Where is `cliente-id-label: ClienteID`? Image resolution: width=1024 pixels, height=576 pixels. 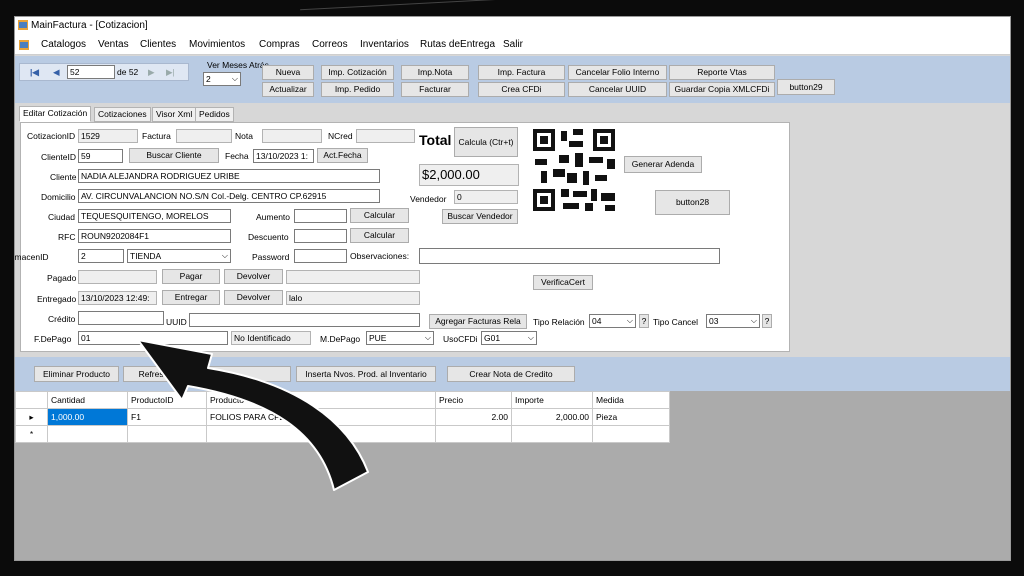
cliente-id-label: ClienteID is located at coordinates (58, 157).